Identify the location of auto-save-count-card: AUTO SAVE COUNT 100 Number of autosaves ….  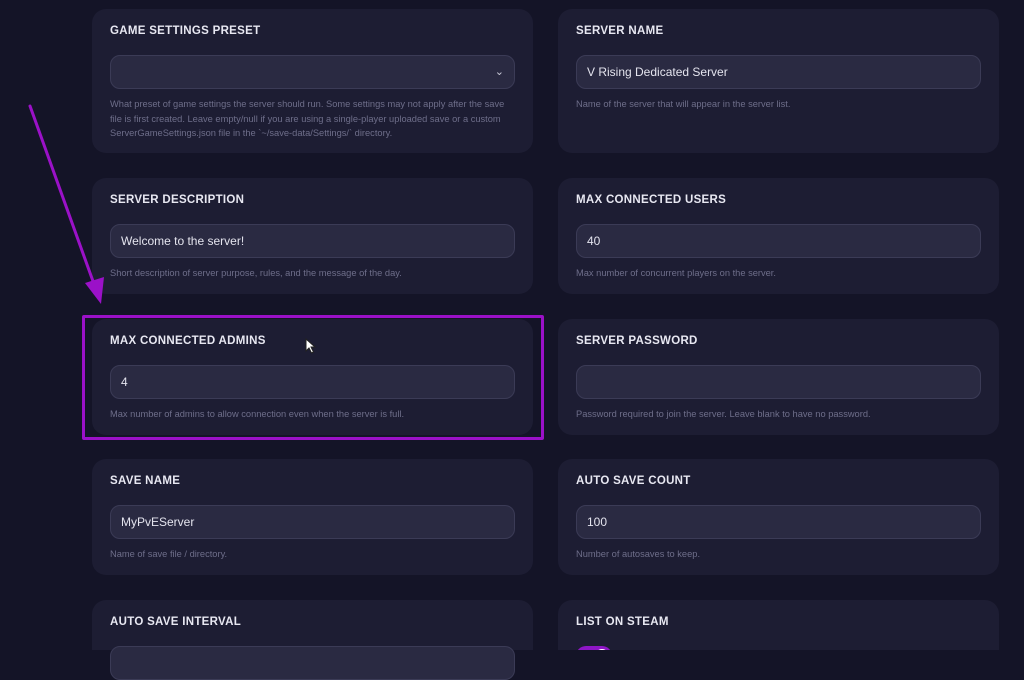
(778, 517).